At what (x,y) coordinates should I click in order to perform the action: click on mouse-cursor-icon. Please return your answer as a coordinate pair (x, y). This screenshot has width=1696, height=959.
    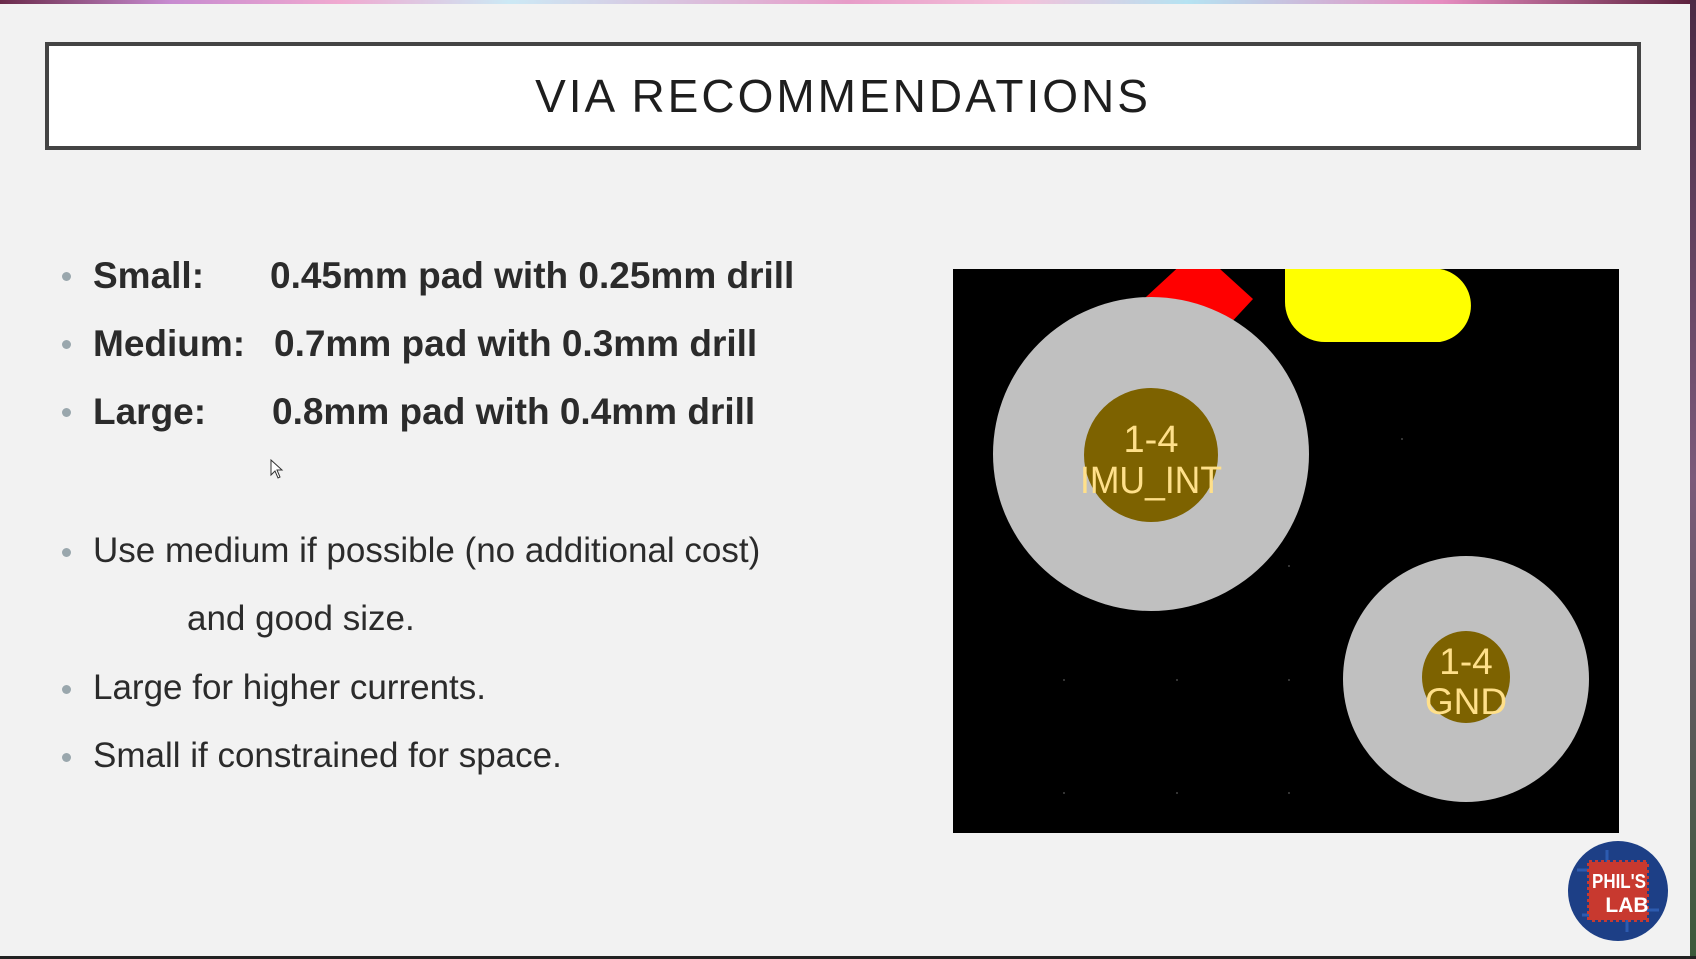
    Looking at the image, I should click on (277, 469).